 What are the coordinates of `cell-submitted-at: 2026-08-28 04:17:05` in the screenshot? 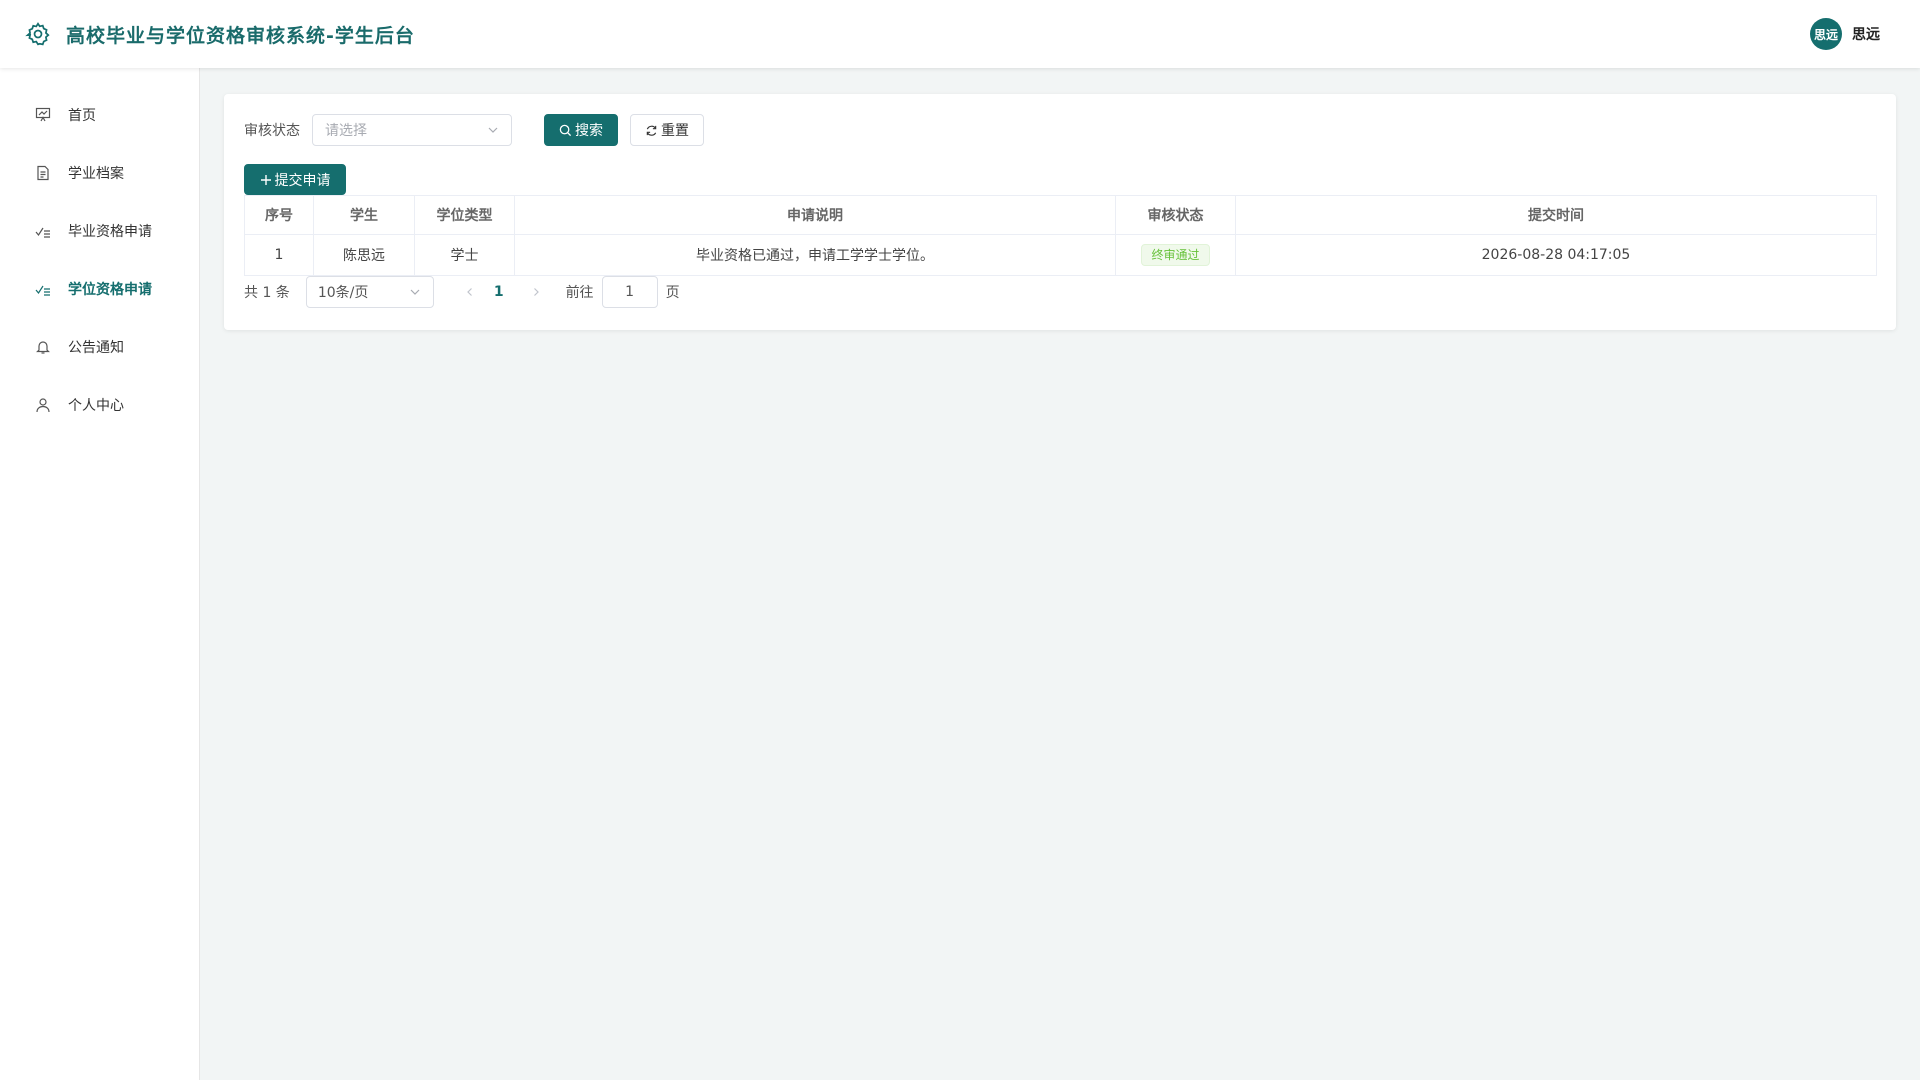 It's located at (1556, 255).